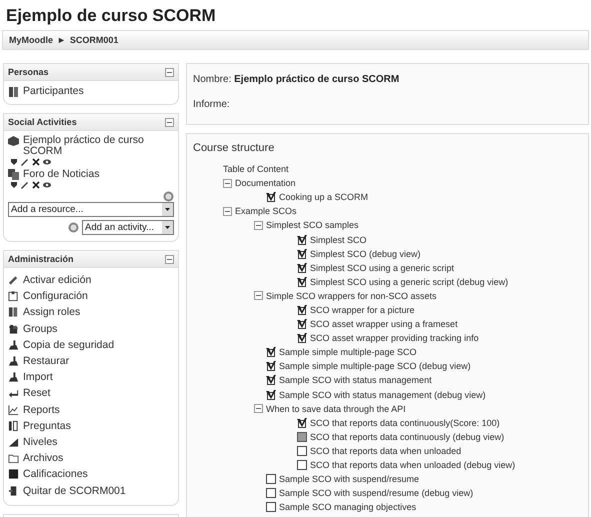 Image resolution: width=591 pixels, height=517 pixels. I want to click on sco-link: SCO asset wrapper providing tracking info, so click(394, 338).